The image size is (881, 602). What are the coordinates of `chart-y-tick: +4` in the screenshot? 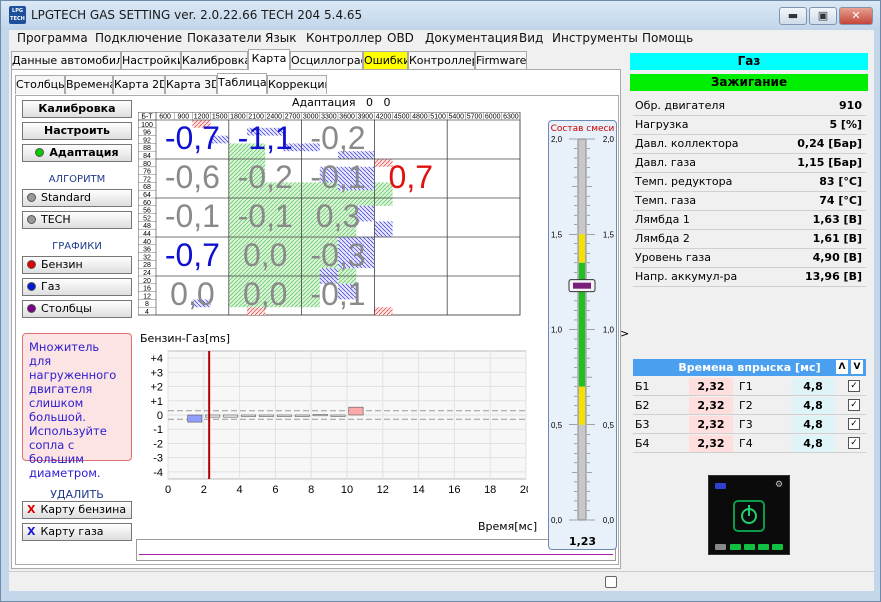 It's located at (156, 359).